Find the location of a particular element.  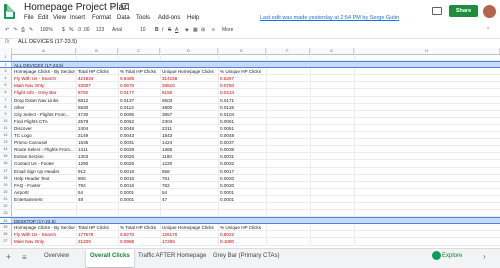

cell: FAQ - Footer is located at coordinates (44, 185).